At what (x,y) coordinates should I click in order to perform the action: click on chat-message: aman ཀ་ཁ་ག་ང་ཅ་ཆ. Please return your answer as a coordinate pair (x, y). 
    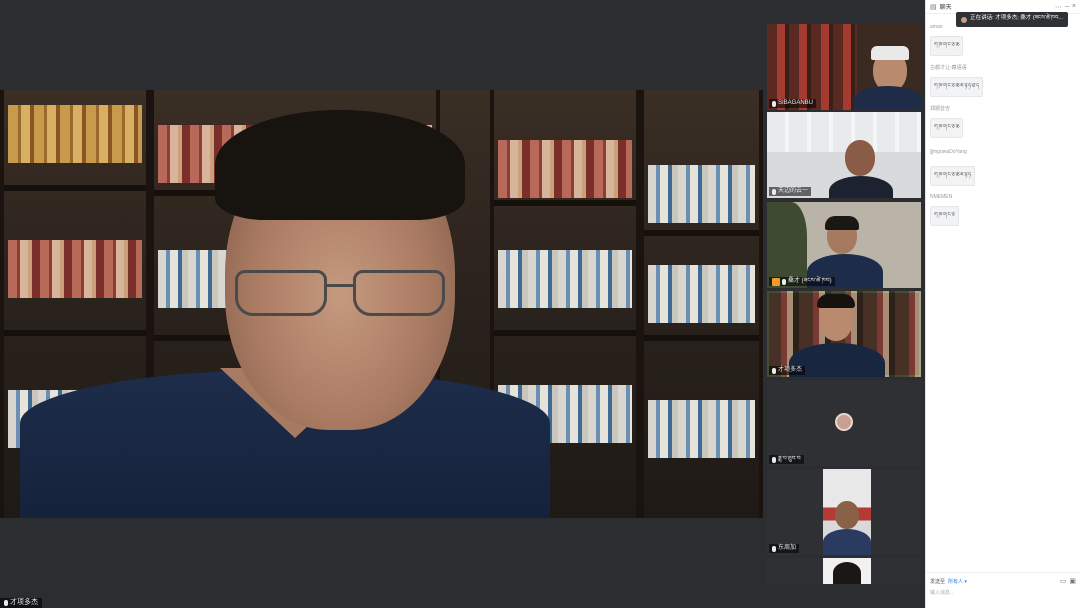
    Looking at the image, I should click on (1003, 40).